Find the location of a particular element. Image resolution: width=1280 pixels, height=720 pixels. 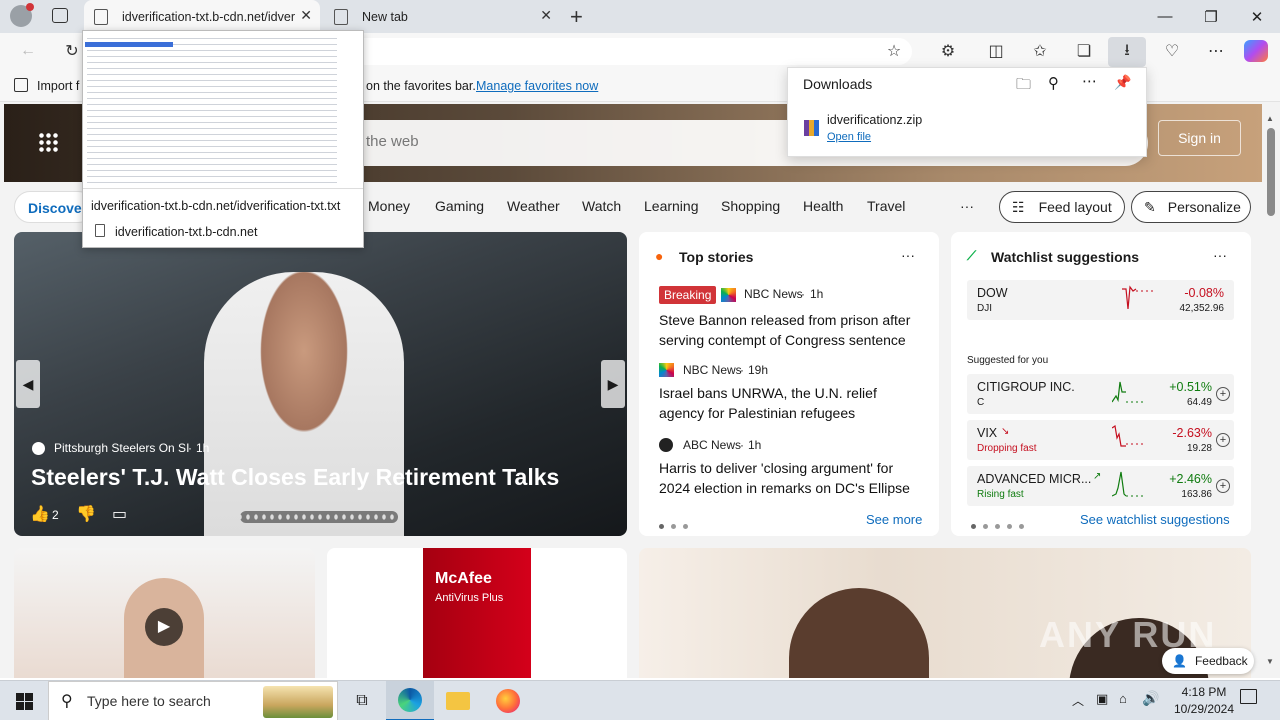

play-button: ▶ is located at coordinates (164, 627).